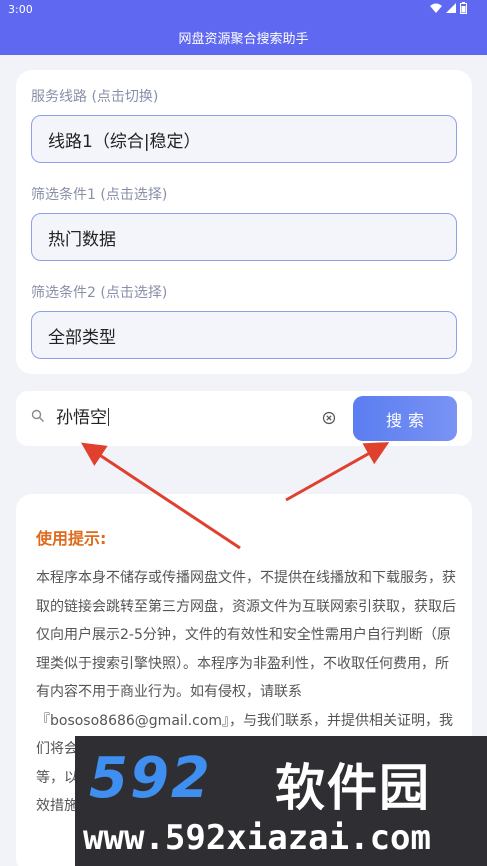 This screenshot has width=487, height=866. What do you see at coordinates (463, 8) in the screenshot?
I see `battery-icon` at bounding box center [463, 8].